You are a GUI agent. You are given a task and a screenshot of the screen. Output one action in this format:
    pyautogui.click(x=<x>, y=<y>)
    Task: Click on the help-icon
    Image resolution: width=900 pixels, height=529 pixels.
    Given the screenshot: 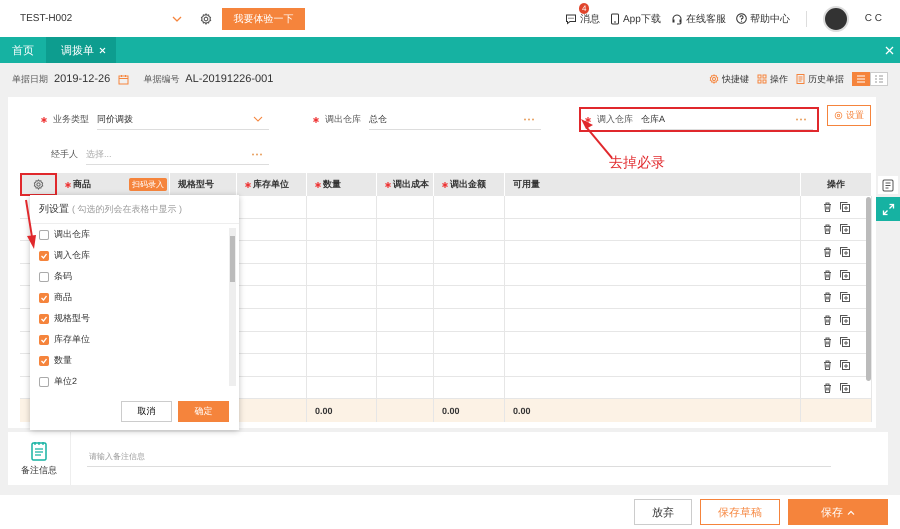 What is the action you would take?
    pyautogui.click(x=741, y=18)
    